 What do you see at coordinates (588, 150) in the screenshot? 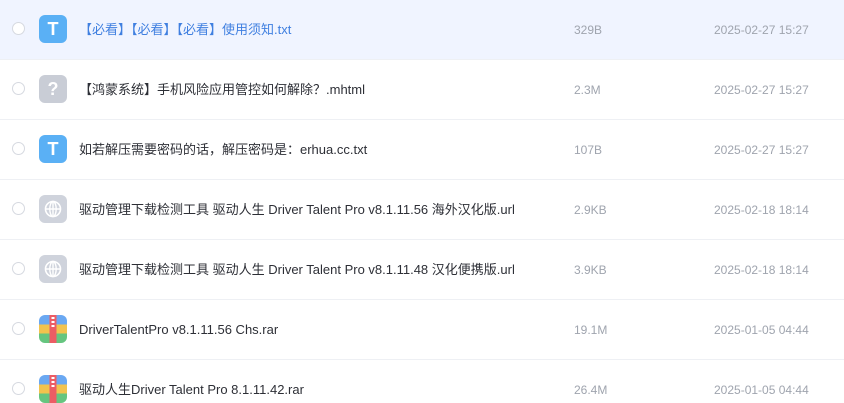
I see `file-size: 107B` at bounding box center [588, 150].